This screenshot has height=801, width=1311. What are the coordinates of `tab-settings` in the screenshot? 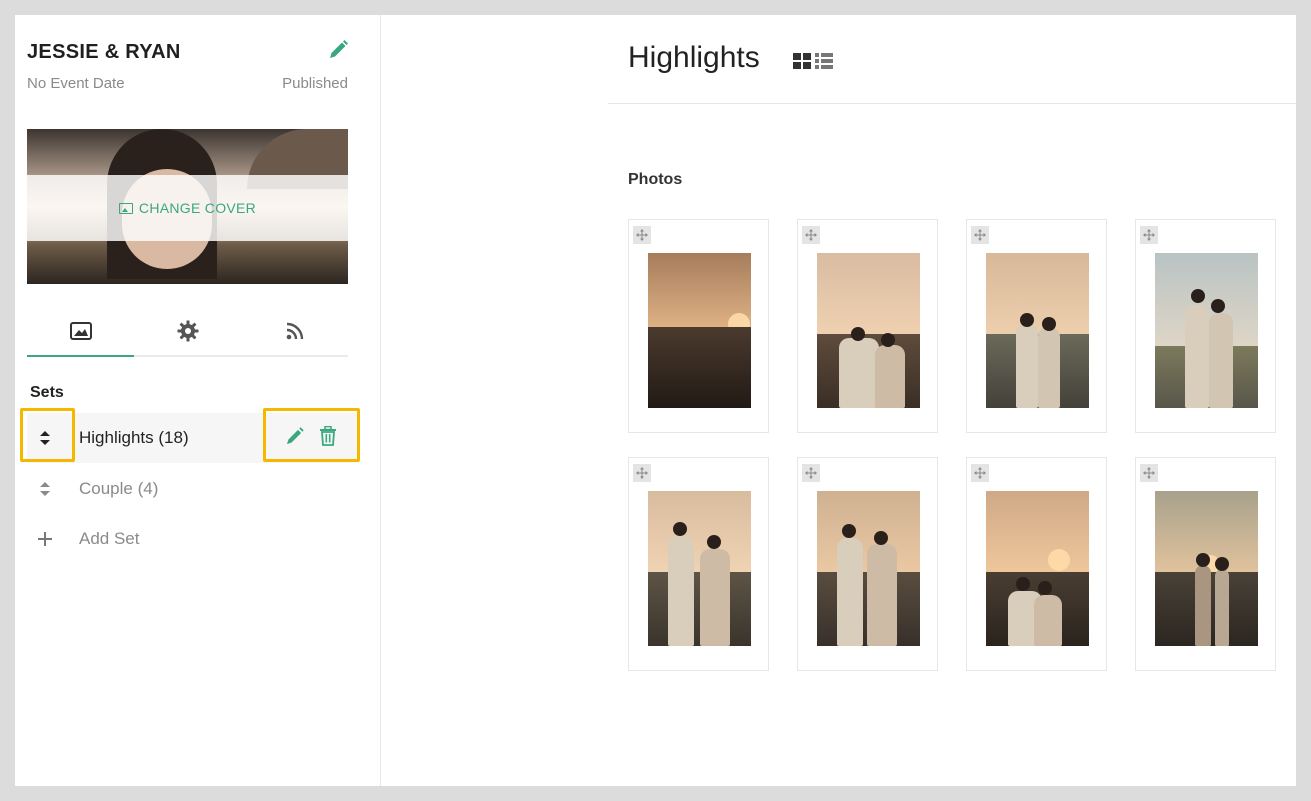 It's located at (187, 331).